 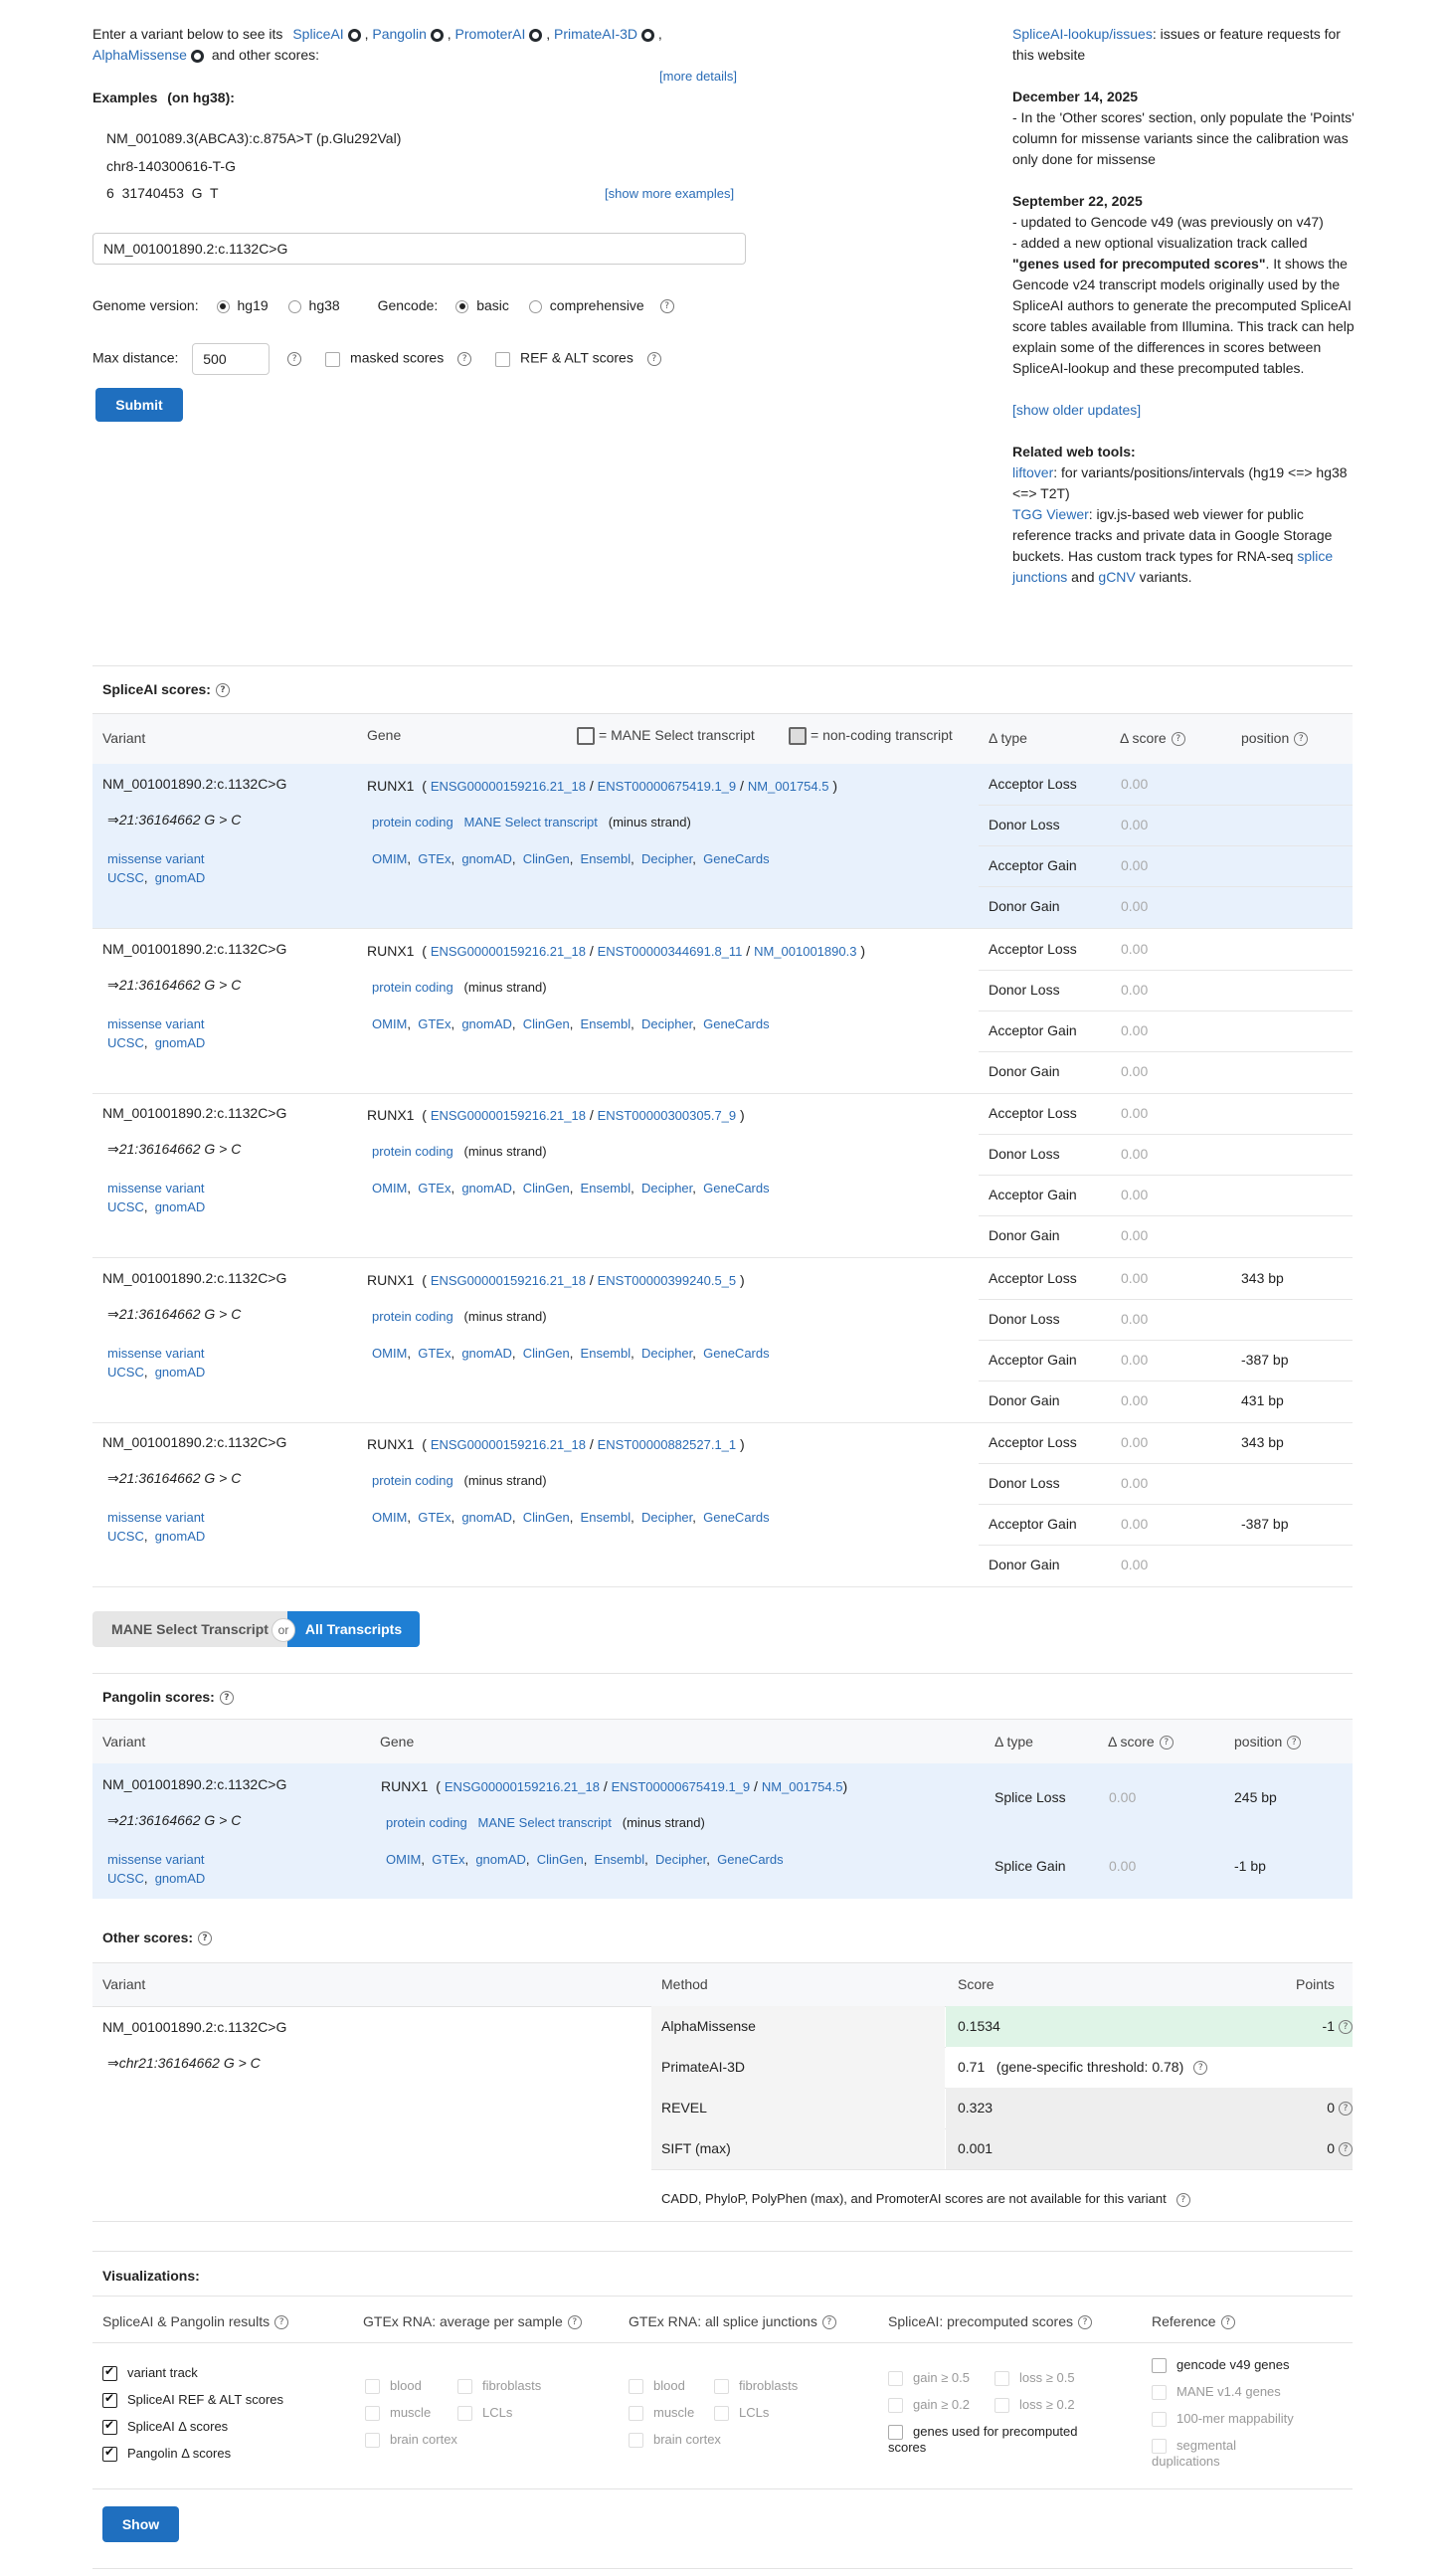 What do you see at coordinates (389, 858) in the screenshot?
I see `omim-link: OMIM` at bounding box center [389, 858].